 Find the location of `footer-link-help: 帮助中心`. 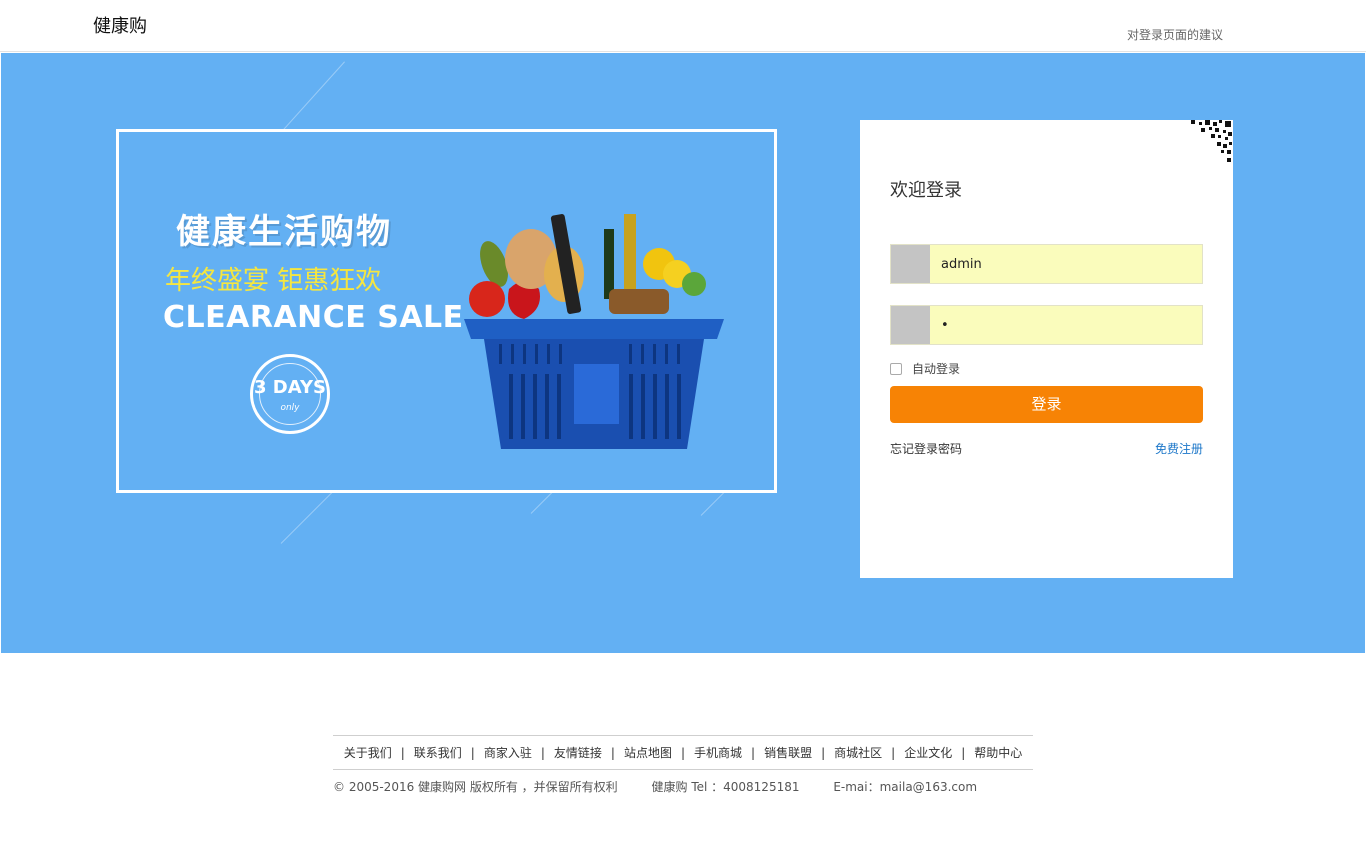

footer-link-help: 帮助中心 is located at coordinates (998, 752).